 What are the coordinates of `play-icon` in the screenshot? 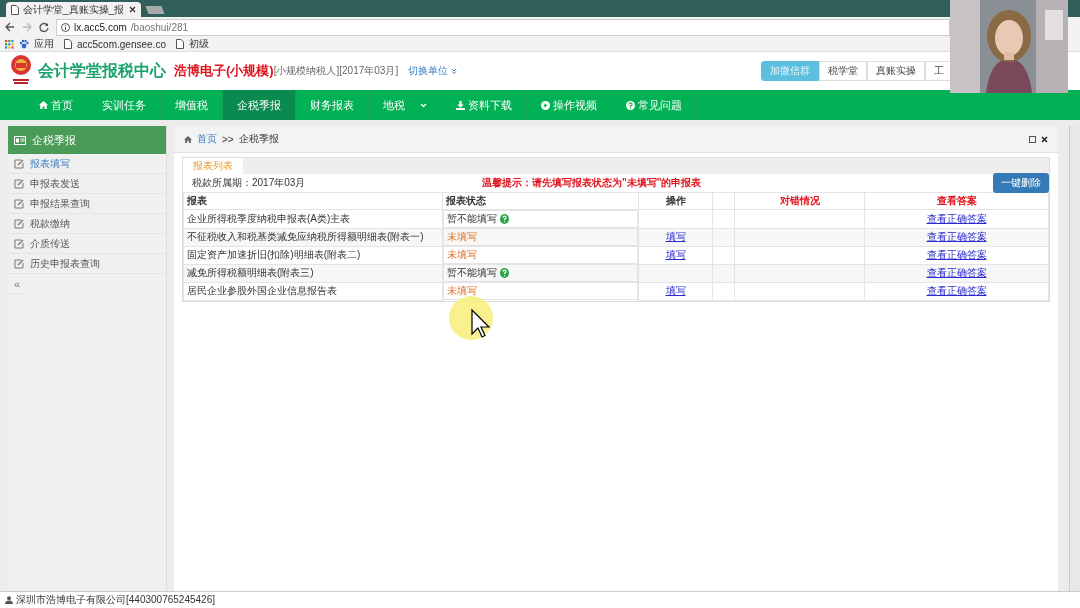 It's located at (545, 105).